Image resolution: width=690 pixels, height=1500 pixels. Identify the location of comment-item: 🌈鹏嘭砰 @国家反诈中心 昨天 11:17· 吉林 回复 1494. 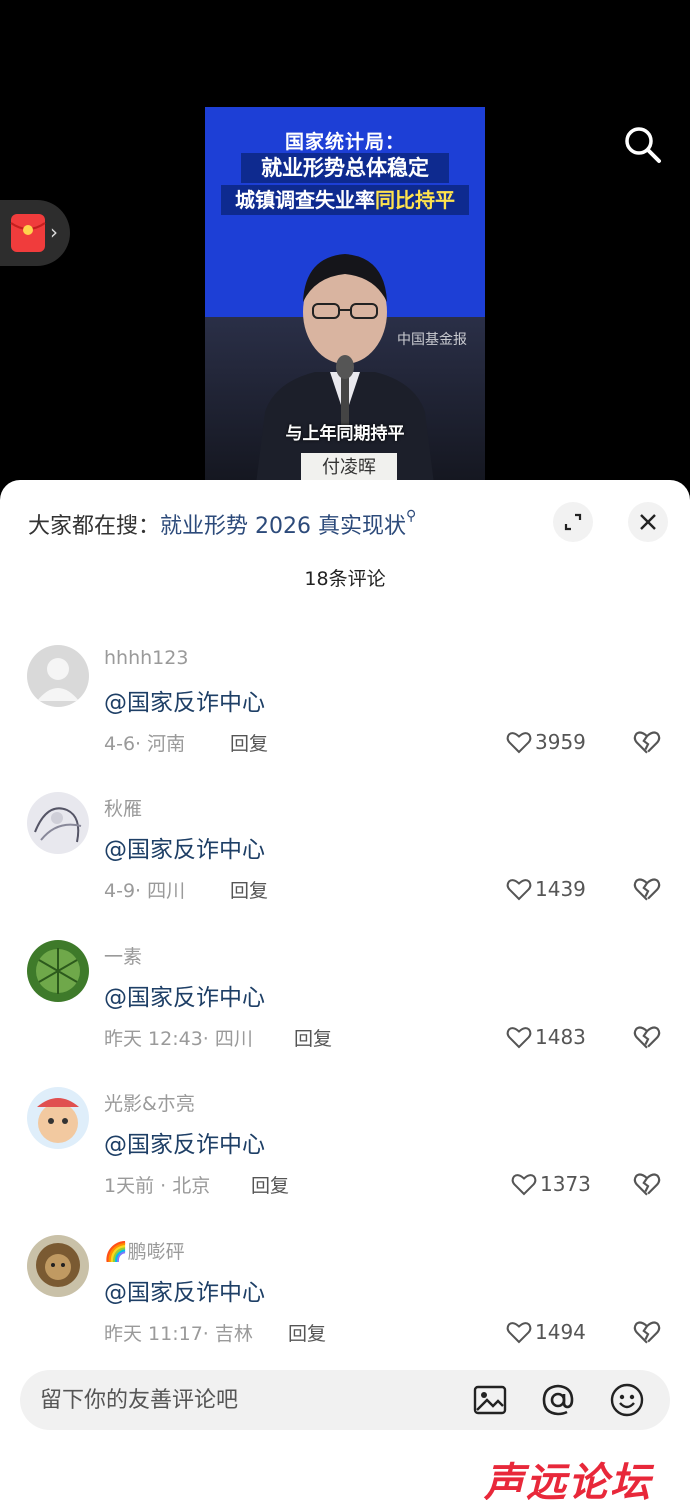
(345, 1305).